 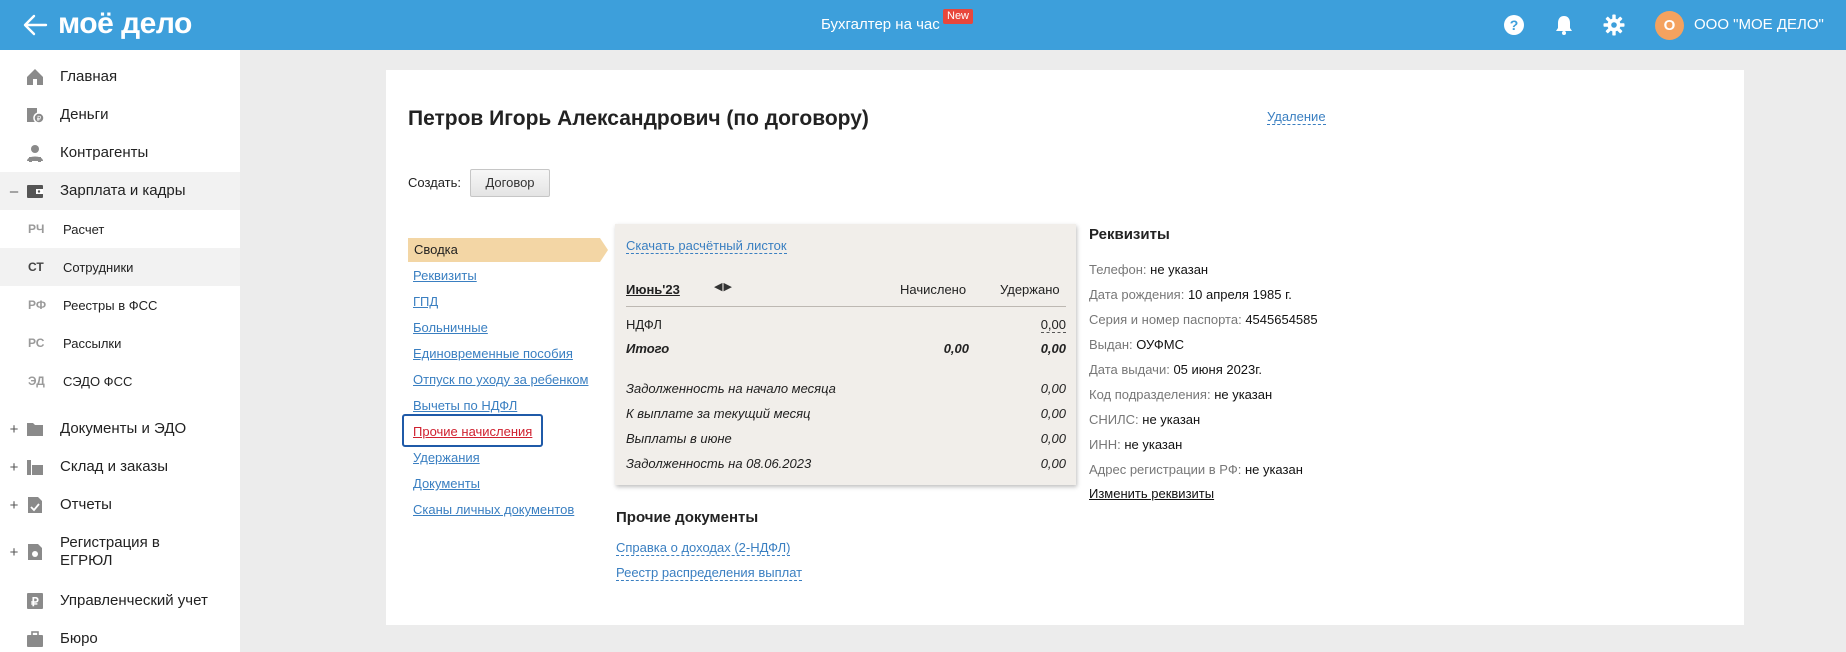 I want to click on wallet-icon, so click(x=35, y=191).